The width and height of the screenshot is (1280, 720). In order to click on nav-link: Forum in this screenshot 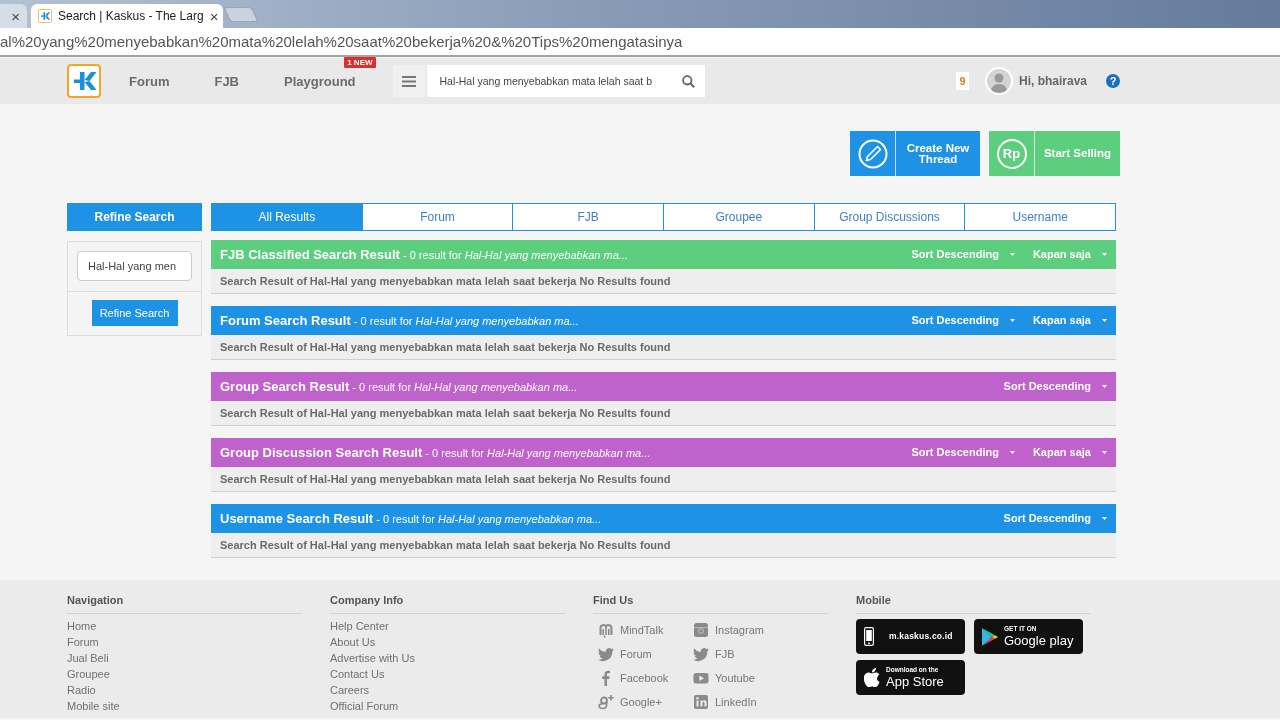, I will do `click(149, 81)`.